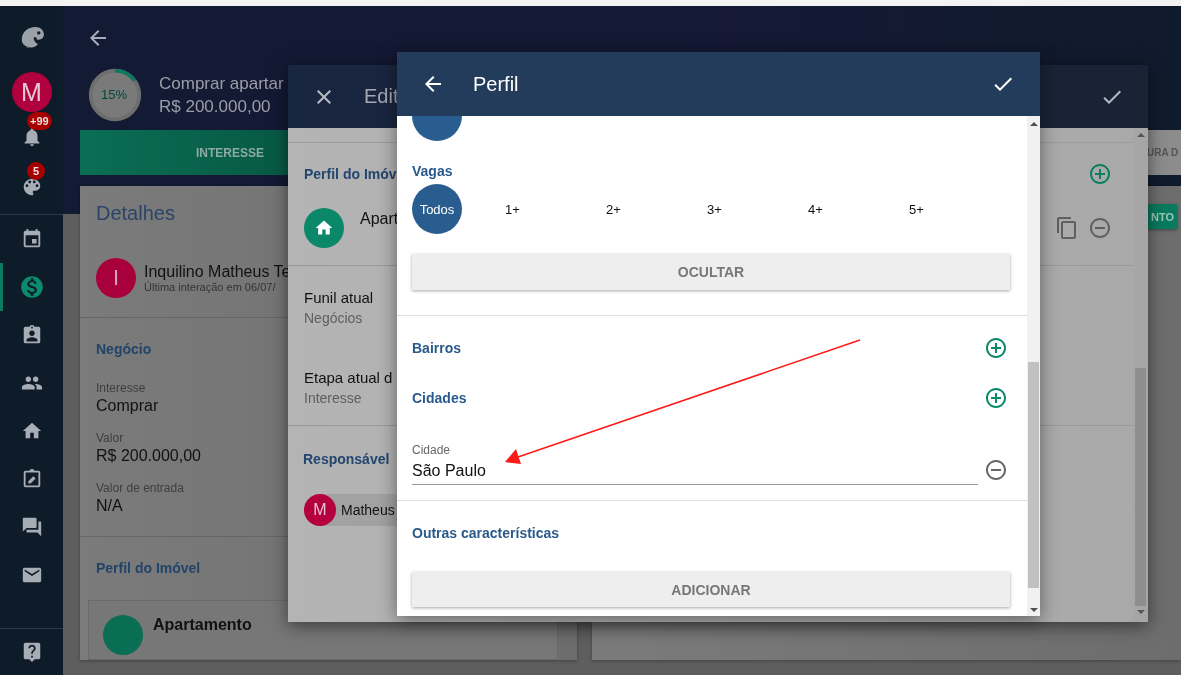  I want to click on field-label: Valor, so click(110, 438).